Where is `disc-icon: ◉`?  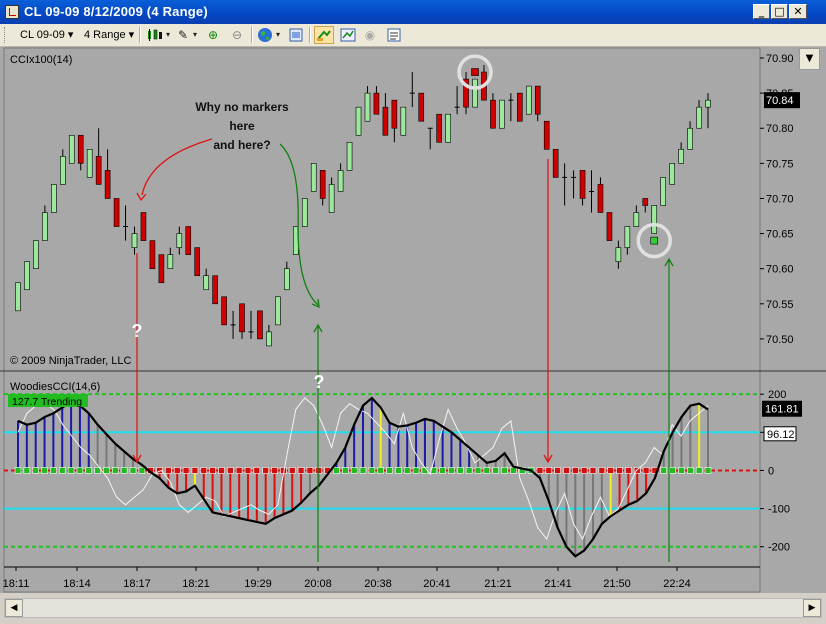 disc-icon: ◉ is located at coordinates (370, 35).